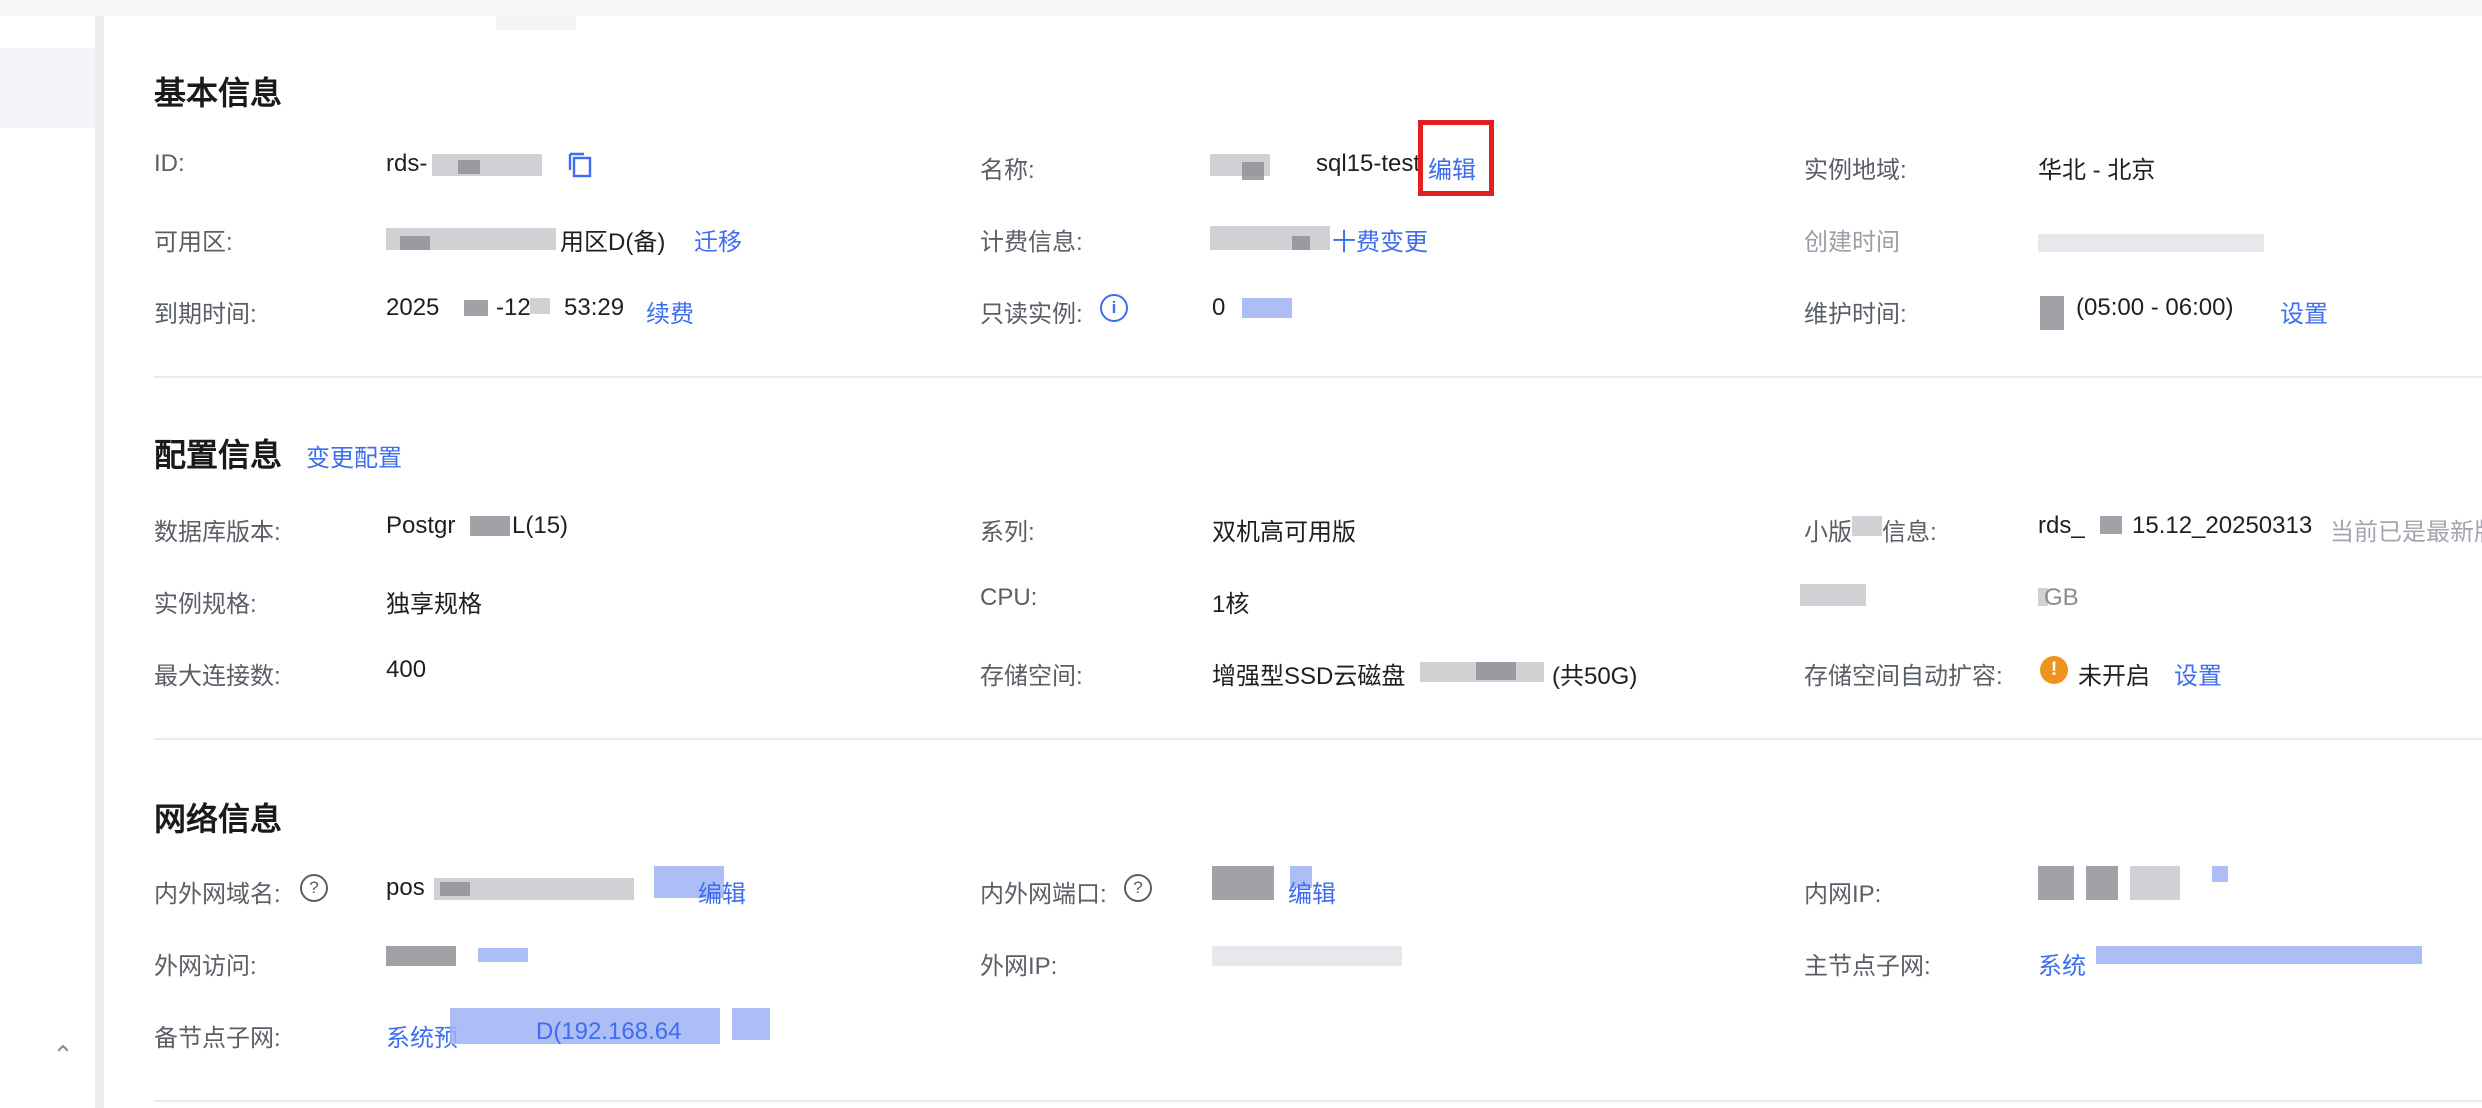 The height and width of the screenshot is (1108, 2482). Describe the element at coordinates (205, 314) in the screenshot. I see `expire-label: 到期时间:` at that location.